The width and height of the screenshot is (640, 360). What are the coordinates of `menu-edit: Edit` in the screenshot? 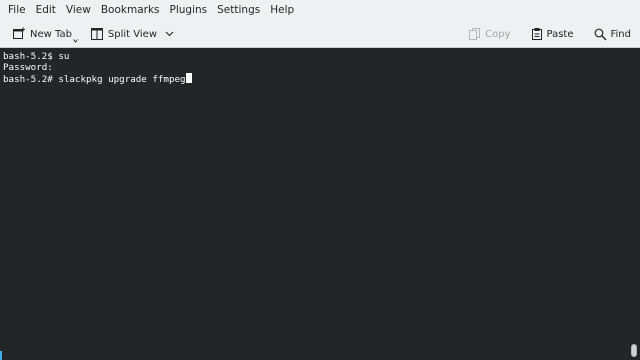 It's located at (46, 10).